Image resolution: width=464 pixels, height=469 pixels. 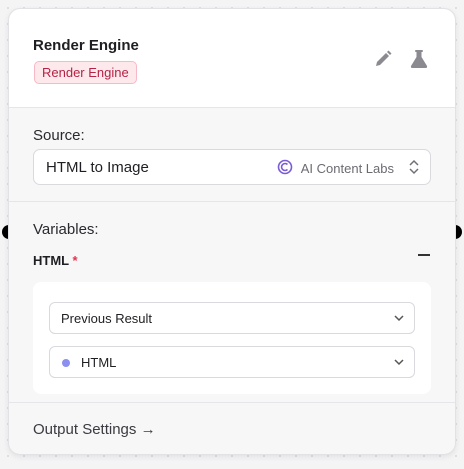 I want to click on variables-label: Variables:, so click(x=66, y=229).